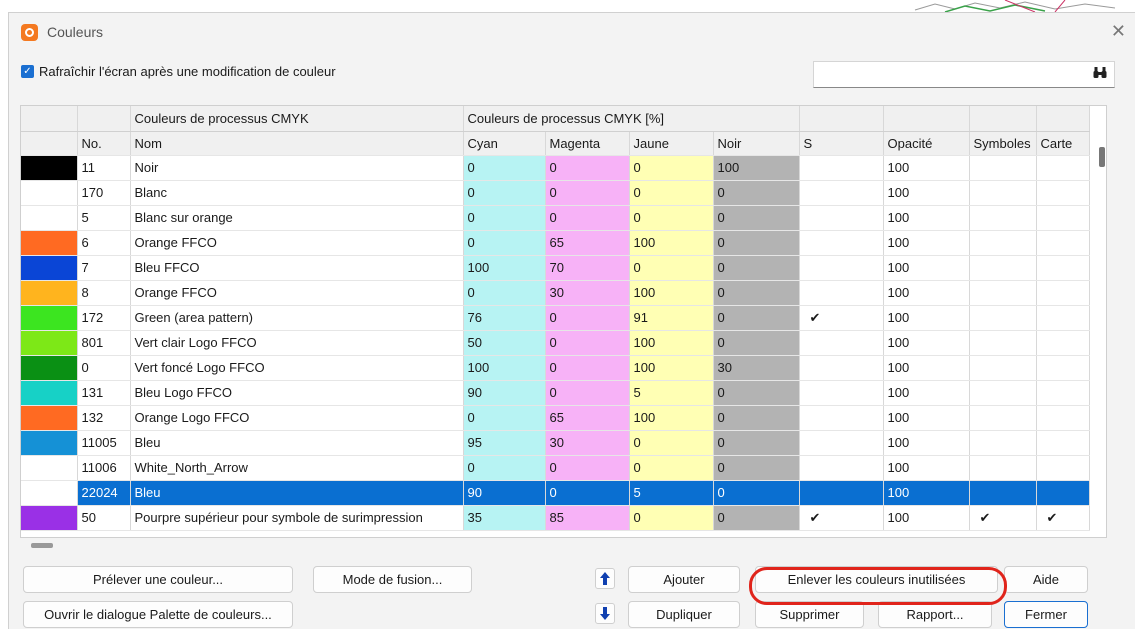 The height and width of the screenshot is (629, 1135). Describe the element at coordinates (1102, 157) in the screenshot. I see `vertical-scrollbar` at that location.